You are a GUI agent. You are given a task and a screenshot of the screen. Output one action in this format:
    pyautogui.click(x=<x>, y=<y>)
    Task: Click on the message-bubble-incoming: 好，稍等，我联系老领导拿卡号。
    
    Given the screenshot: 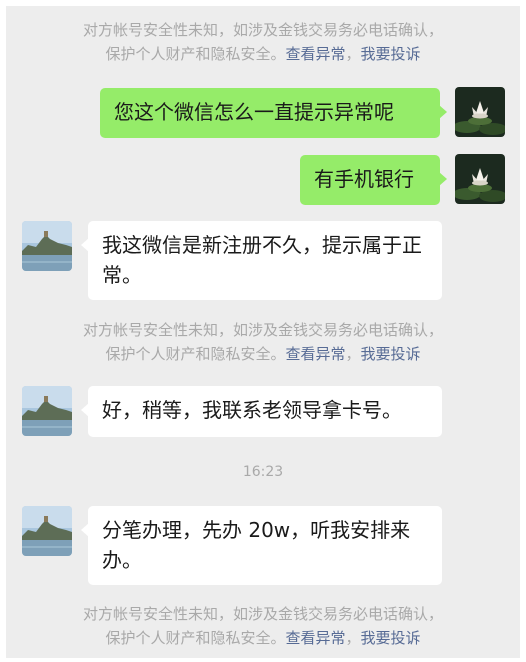 What is the action you would take?
    pyautogui.click(x=261, y=411)
    